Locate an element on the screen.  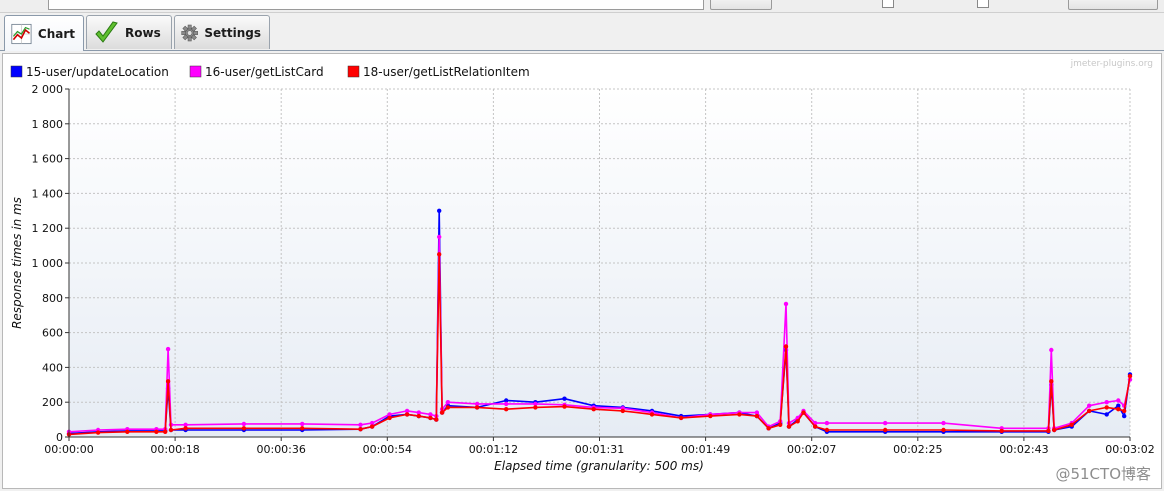
filename-field is located at coordinates (376, 5).